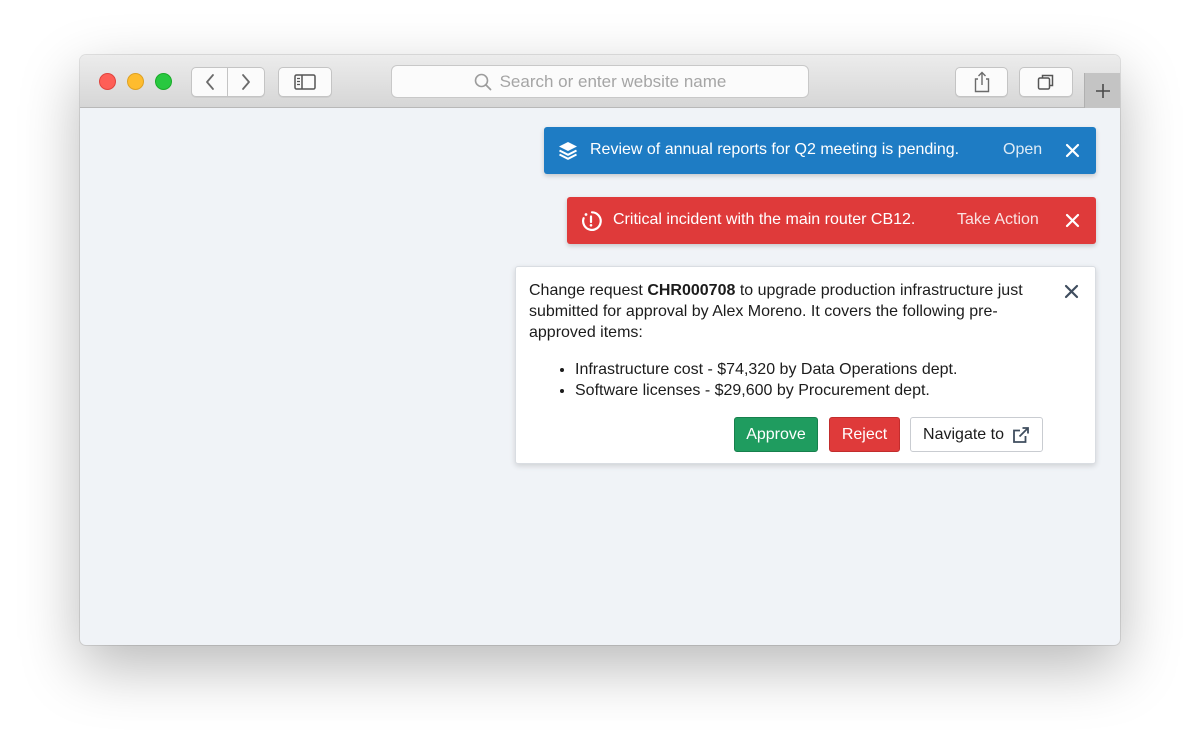 This screenshot has height=751, width=1200. I want to click on tab-overview-button, so click(1046, 82).